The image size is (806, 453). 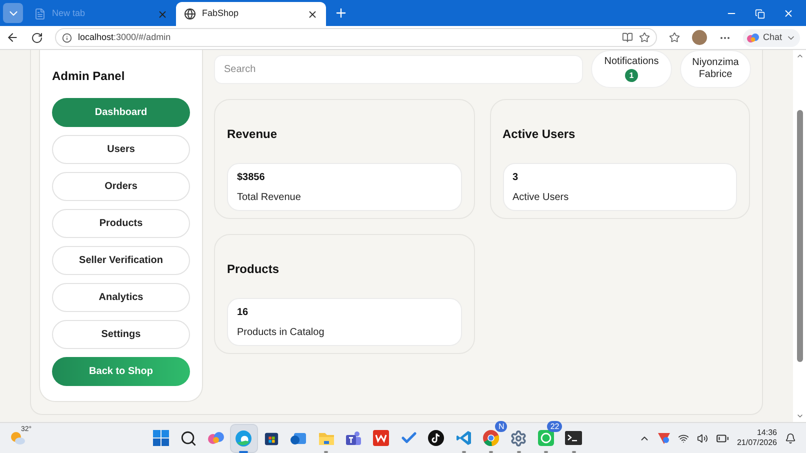 I want to click on notification-count: 1, so click(x=631, y=75).